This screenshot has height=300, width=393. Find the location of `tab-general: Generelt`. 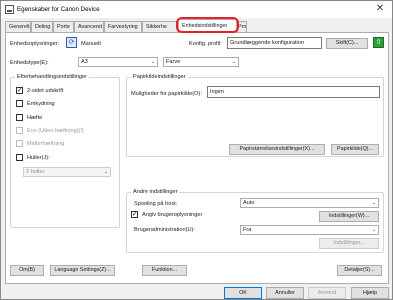

tab-general: Generelt is located at coordinates (18, 26).